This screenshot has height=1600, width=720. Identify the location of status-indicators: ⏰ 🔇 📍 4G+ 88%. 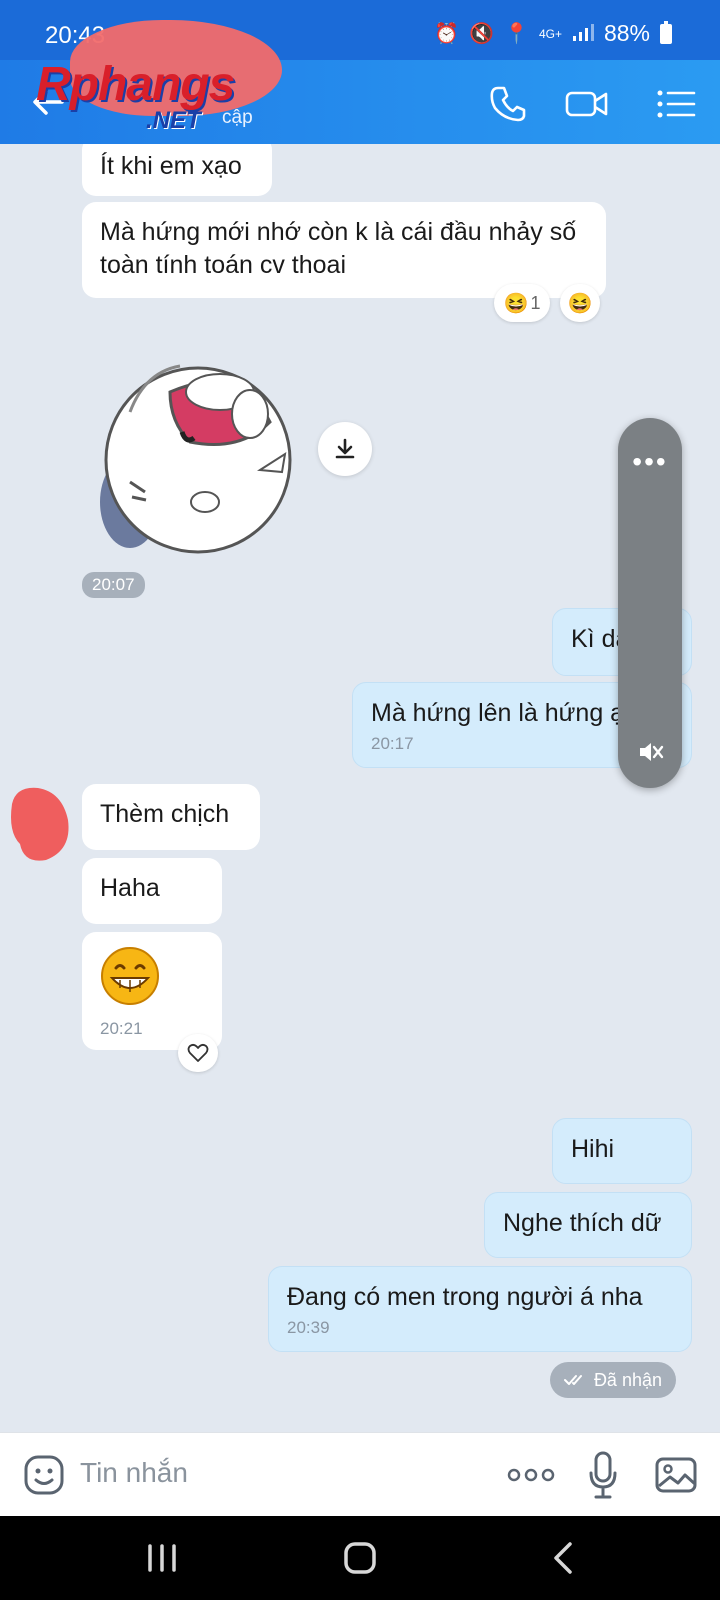
(553, 33).